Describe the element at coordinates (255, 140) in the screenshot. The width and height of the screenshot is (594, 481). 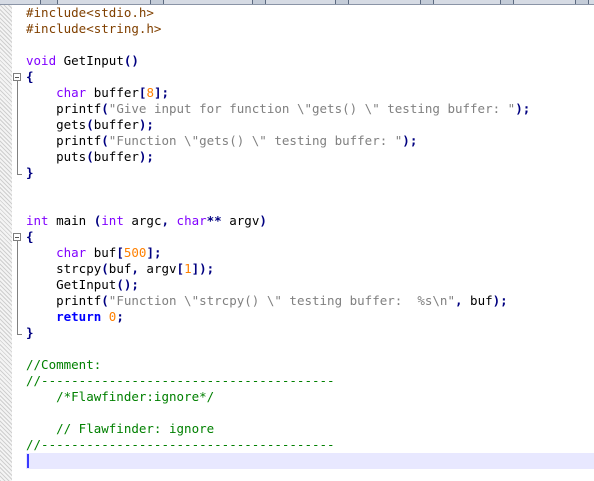
I see `code-token: "Function \"gets() \" testing buffer: "` at that location.